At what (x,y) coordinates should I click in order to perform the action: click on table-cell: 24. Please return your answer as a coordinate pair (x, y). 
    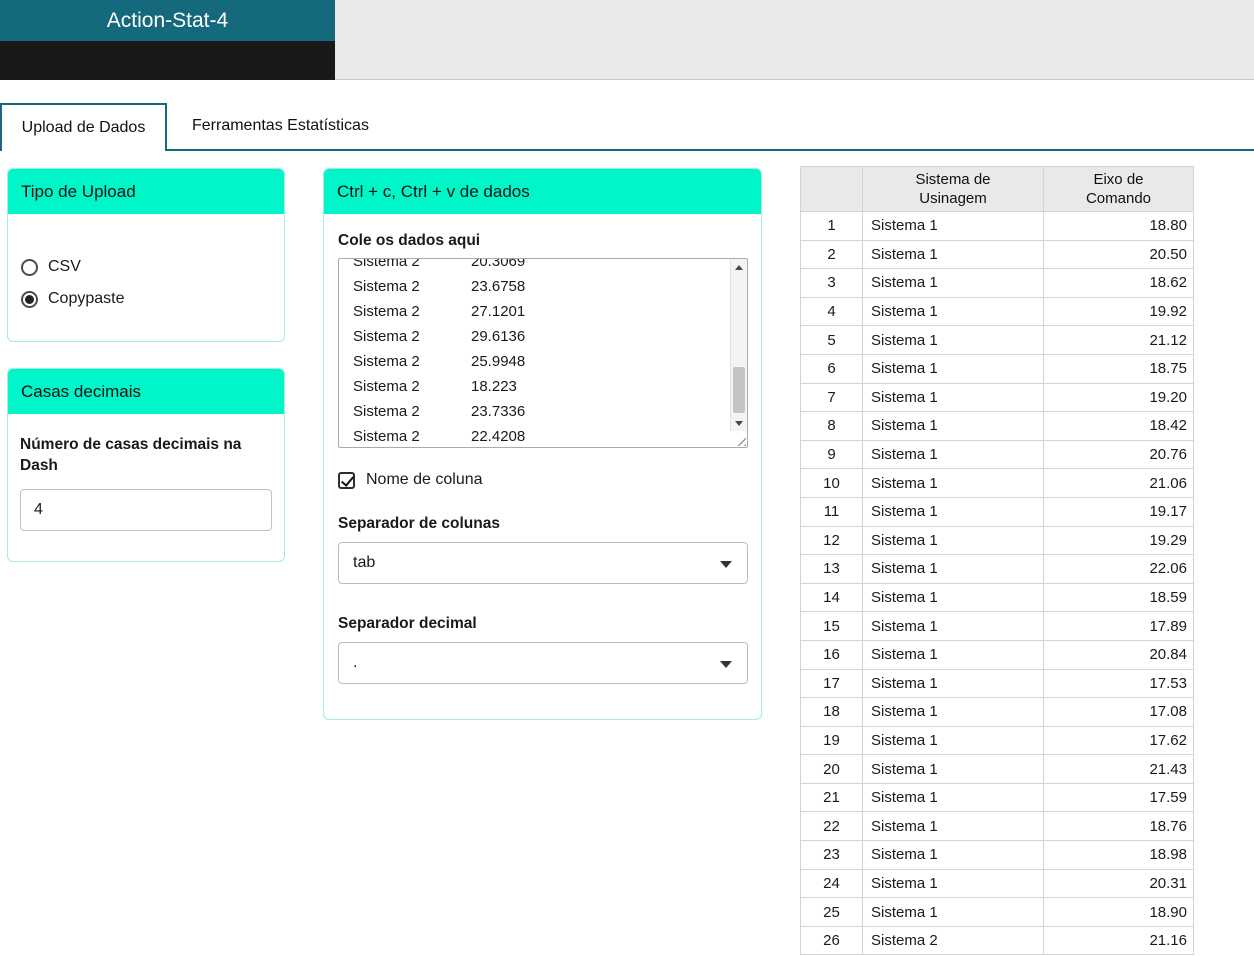
    Looking at the image, I should click on (831, 883).